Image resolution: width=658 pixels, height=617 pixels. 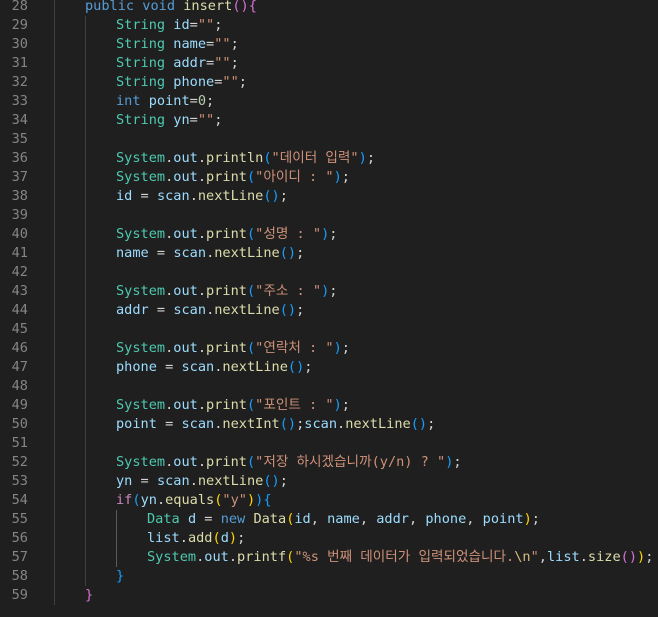 What do you see at coordinates (210, 310) in the screenshot?
I see `code-text: addr = scan.nextLine();` at bounding box center [210, 310].